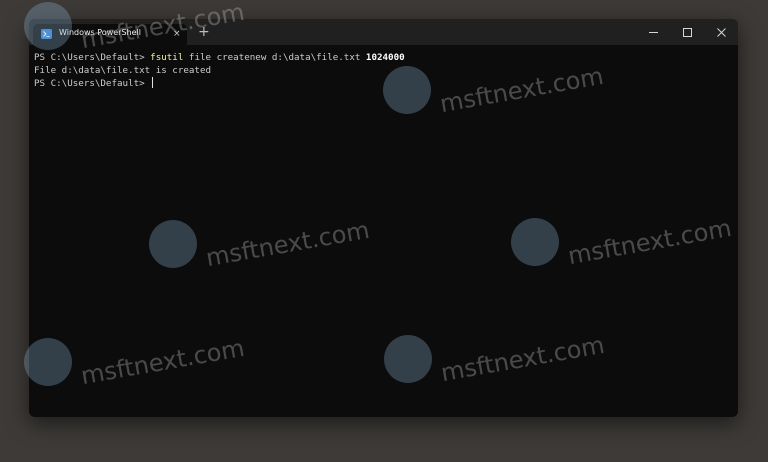 The width and height of the screenshot is (768, 462). I want to click on tab-close-icon: ×, so click(177, 34).